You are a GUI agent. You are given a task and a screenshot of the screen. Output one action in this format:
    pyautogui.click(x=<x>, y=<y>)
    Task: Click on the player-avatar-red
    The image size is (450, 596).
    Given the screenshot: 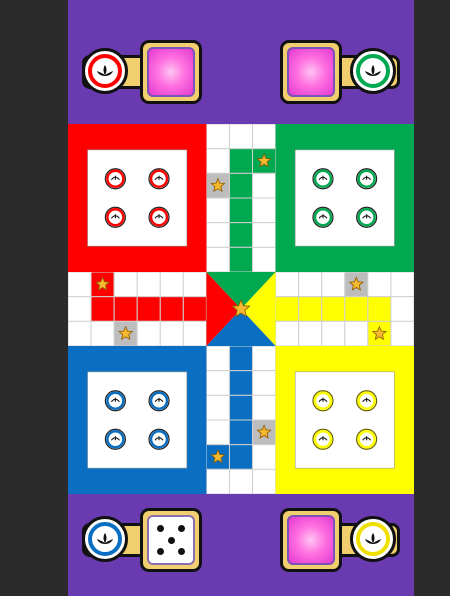 What is the action you would take?
    pyautogui.click(x=105, y=71)
    